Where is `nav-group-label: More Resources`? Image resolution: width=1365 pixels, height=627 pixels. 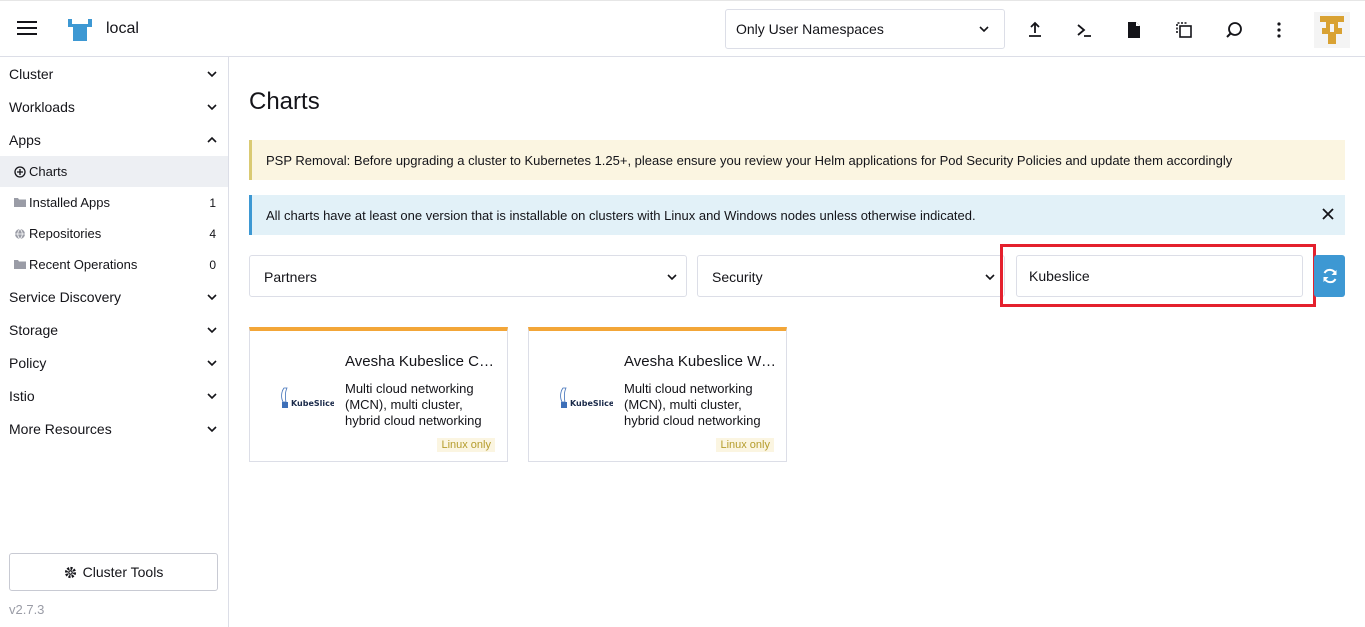
nav-group-label: More Resources is located at coordinates (60, 429).